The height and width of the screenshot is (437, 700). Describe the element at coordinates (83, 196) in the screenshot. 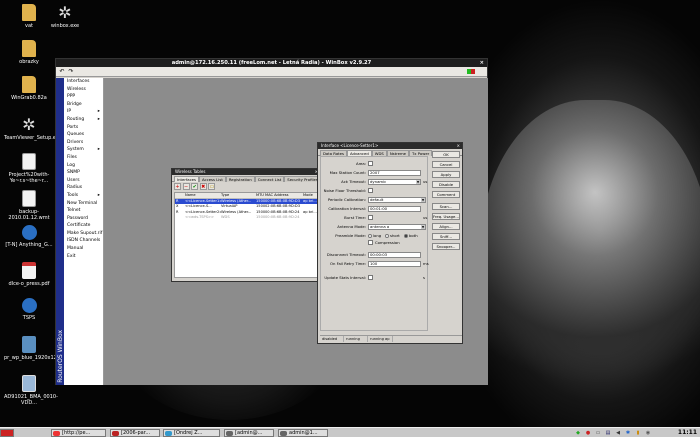

I see `menu-item-tools: Tools ▸` at that location.